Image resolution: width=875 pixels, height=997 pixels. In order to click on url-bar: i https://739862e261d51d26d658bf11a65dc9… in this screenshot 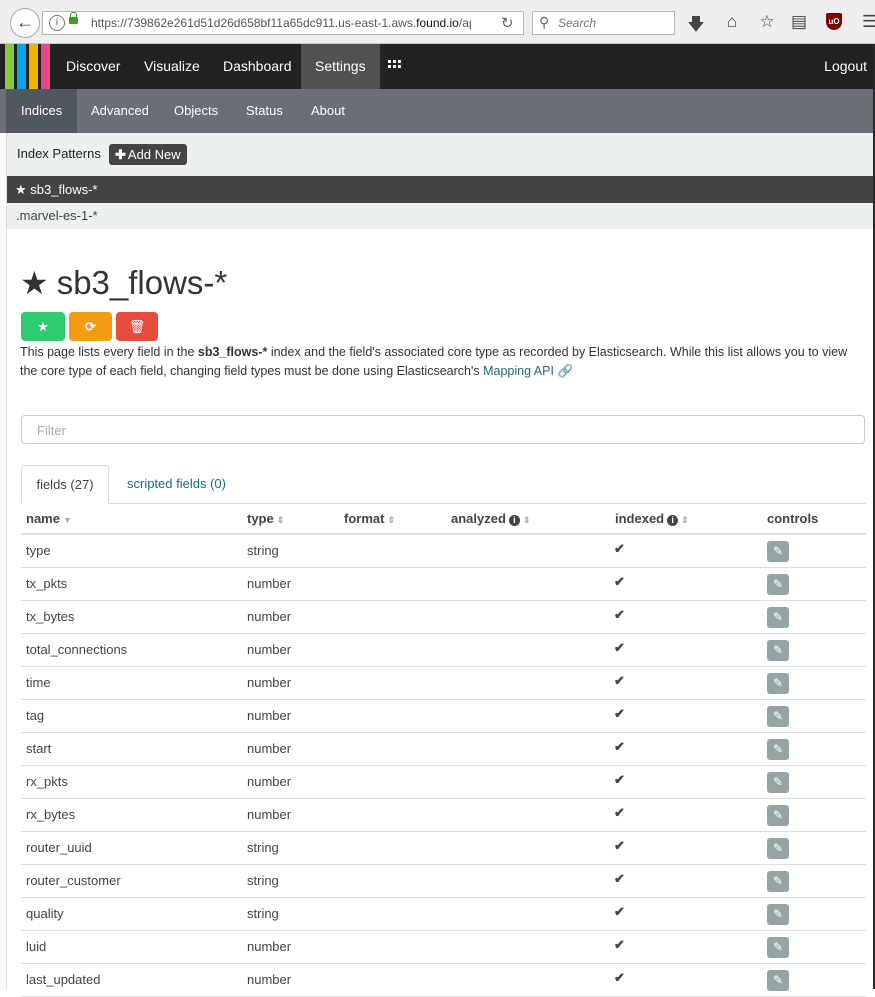, I will do `click(283, 23)`.